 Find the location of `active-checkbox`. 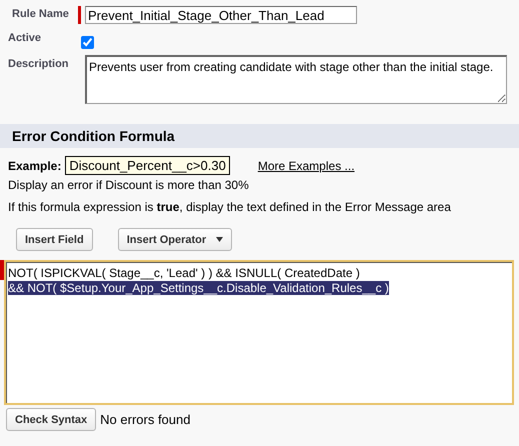

active-checkbox is located at coordinates (87, 42).